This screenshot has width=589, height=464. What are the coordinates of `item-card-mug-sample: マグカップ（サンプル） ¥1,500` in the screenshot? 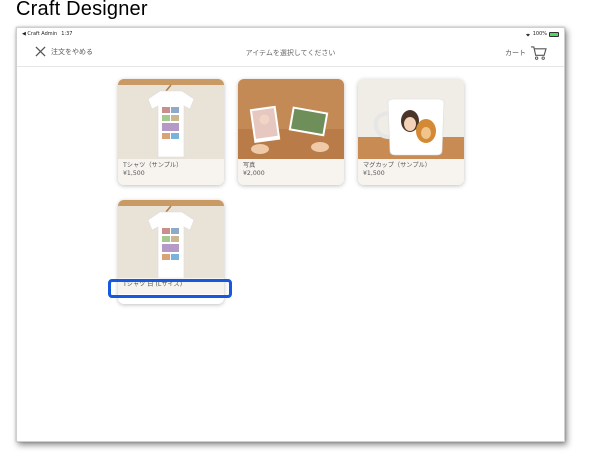 It's located at (411, 132).